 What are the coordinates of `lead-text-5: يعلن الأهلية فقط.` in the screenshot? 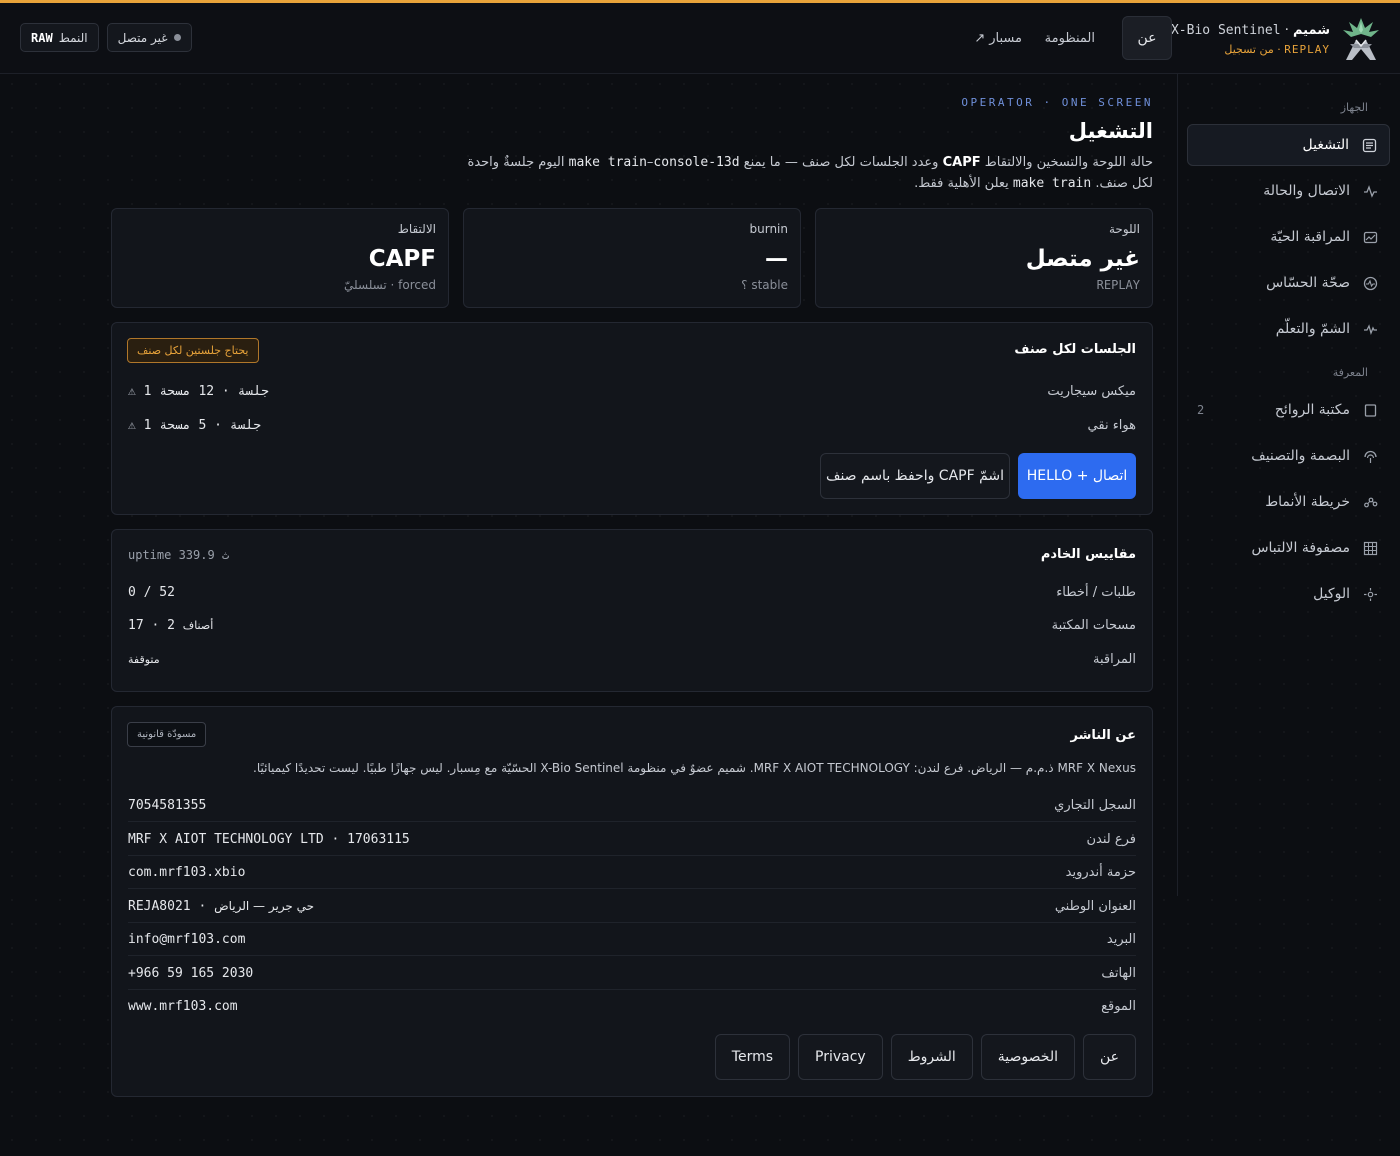 It's located at (963, 183).